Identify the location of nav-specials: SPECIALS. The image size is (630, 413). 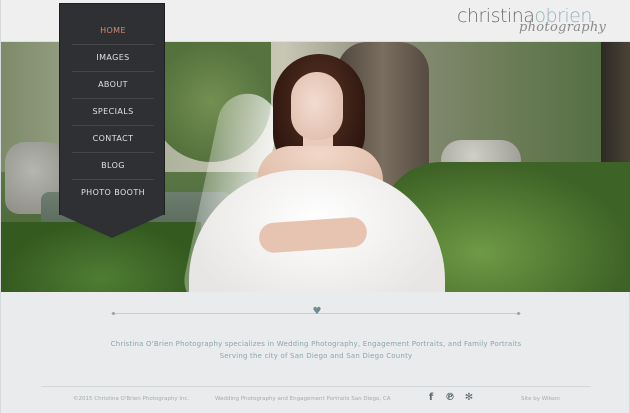
(113, 111).